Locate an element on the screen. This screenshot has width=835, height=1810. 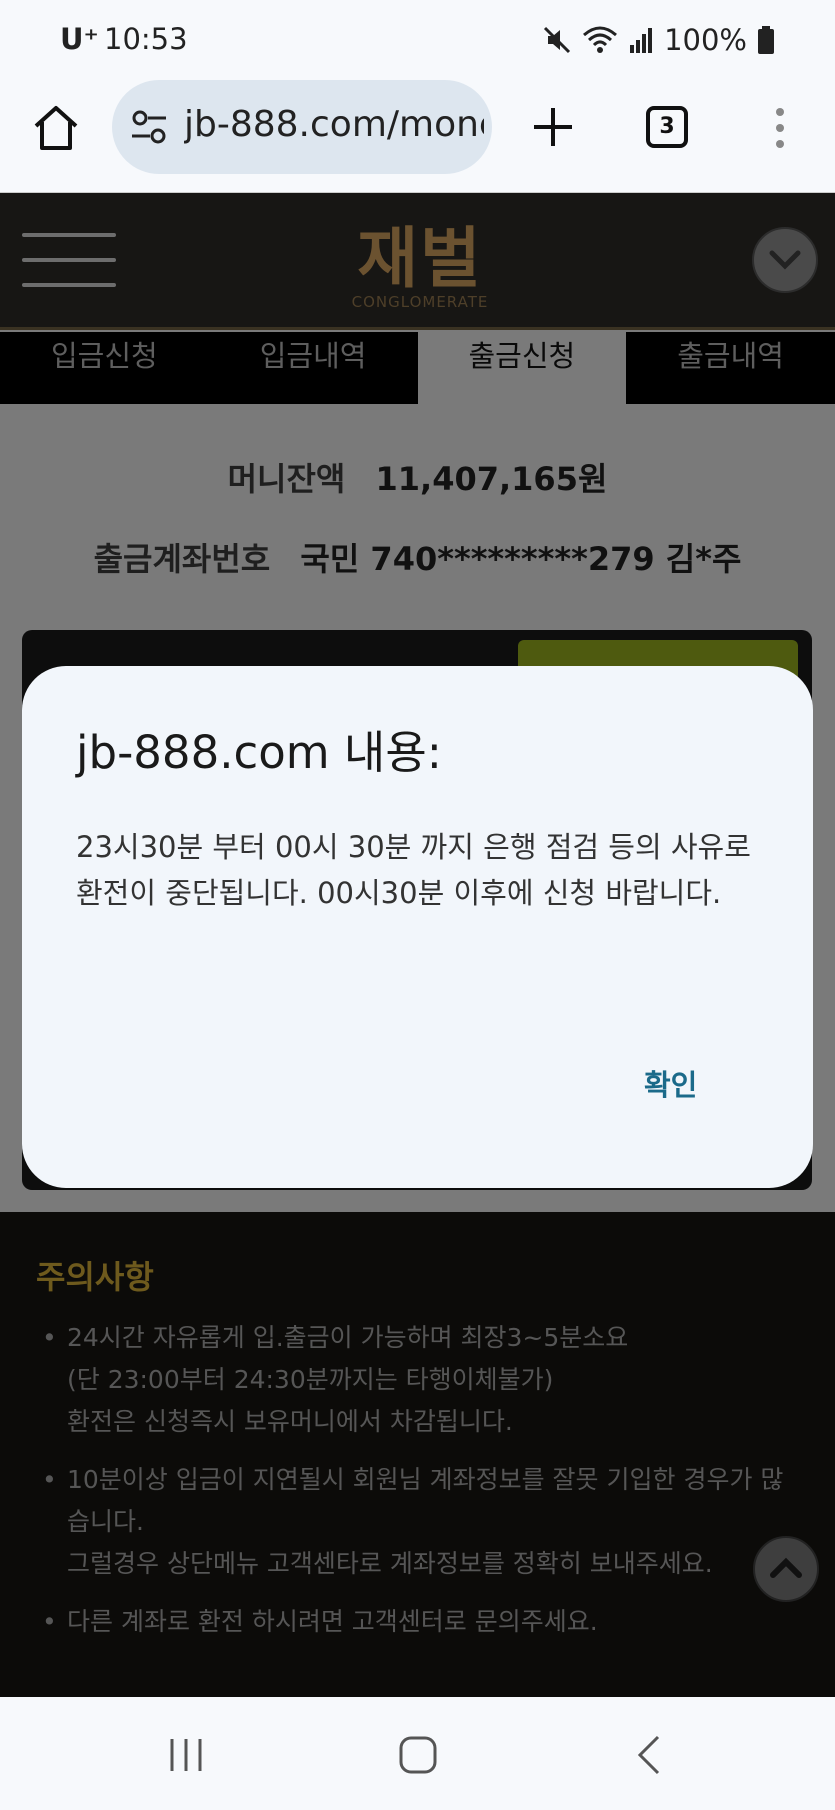
site-logo: 재벌 is located at coordinates (420, 253).